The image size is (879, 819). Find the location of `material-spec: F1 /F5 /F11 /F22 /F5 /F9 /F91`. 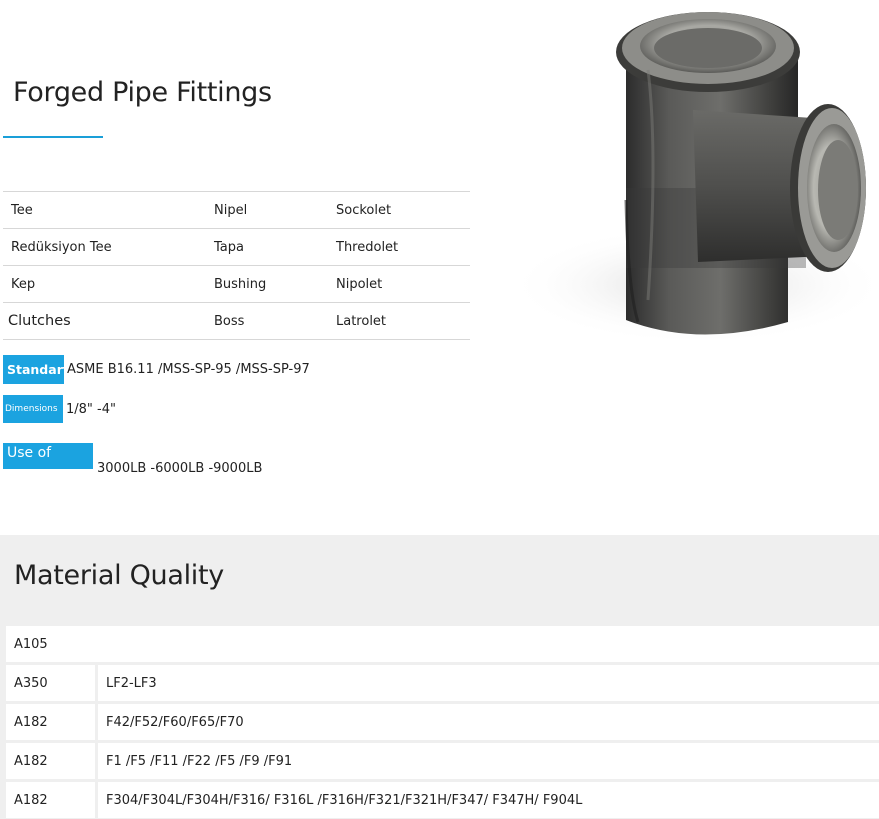

material-spec: F1 /F5 /F11 /F22 /F5 /F9 /F91 is located at coordinates (199, 761).